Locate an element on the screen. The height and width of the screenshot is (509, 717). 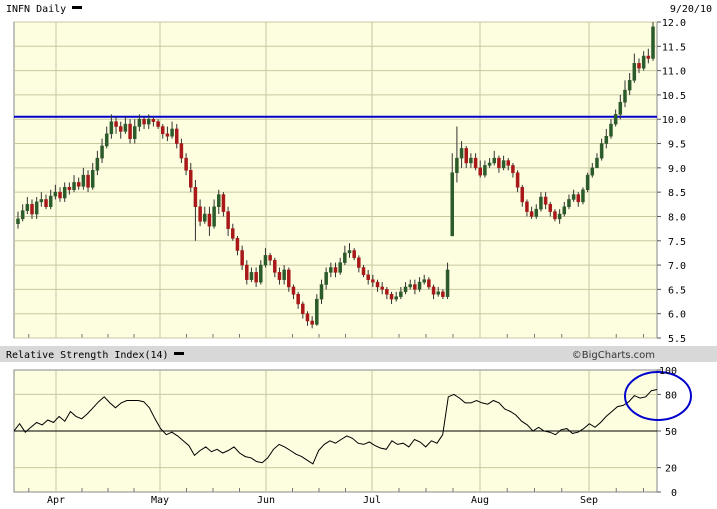
brand-watermark: ©BigCharts.com is located at coordinates (613, 355).